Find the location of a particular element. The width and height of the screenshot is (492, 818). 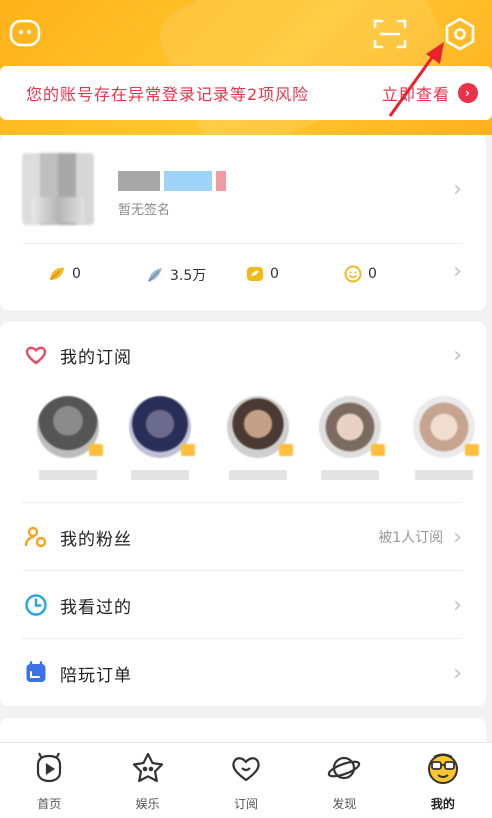

play-orders-label: 陪玩订单 is located at coordinates (96, 675).